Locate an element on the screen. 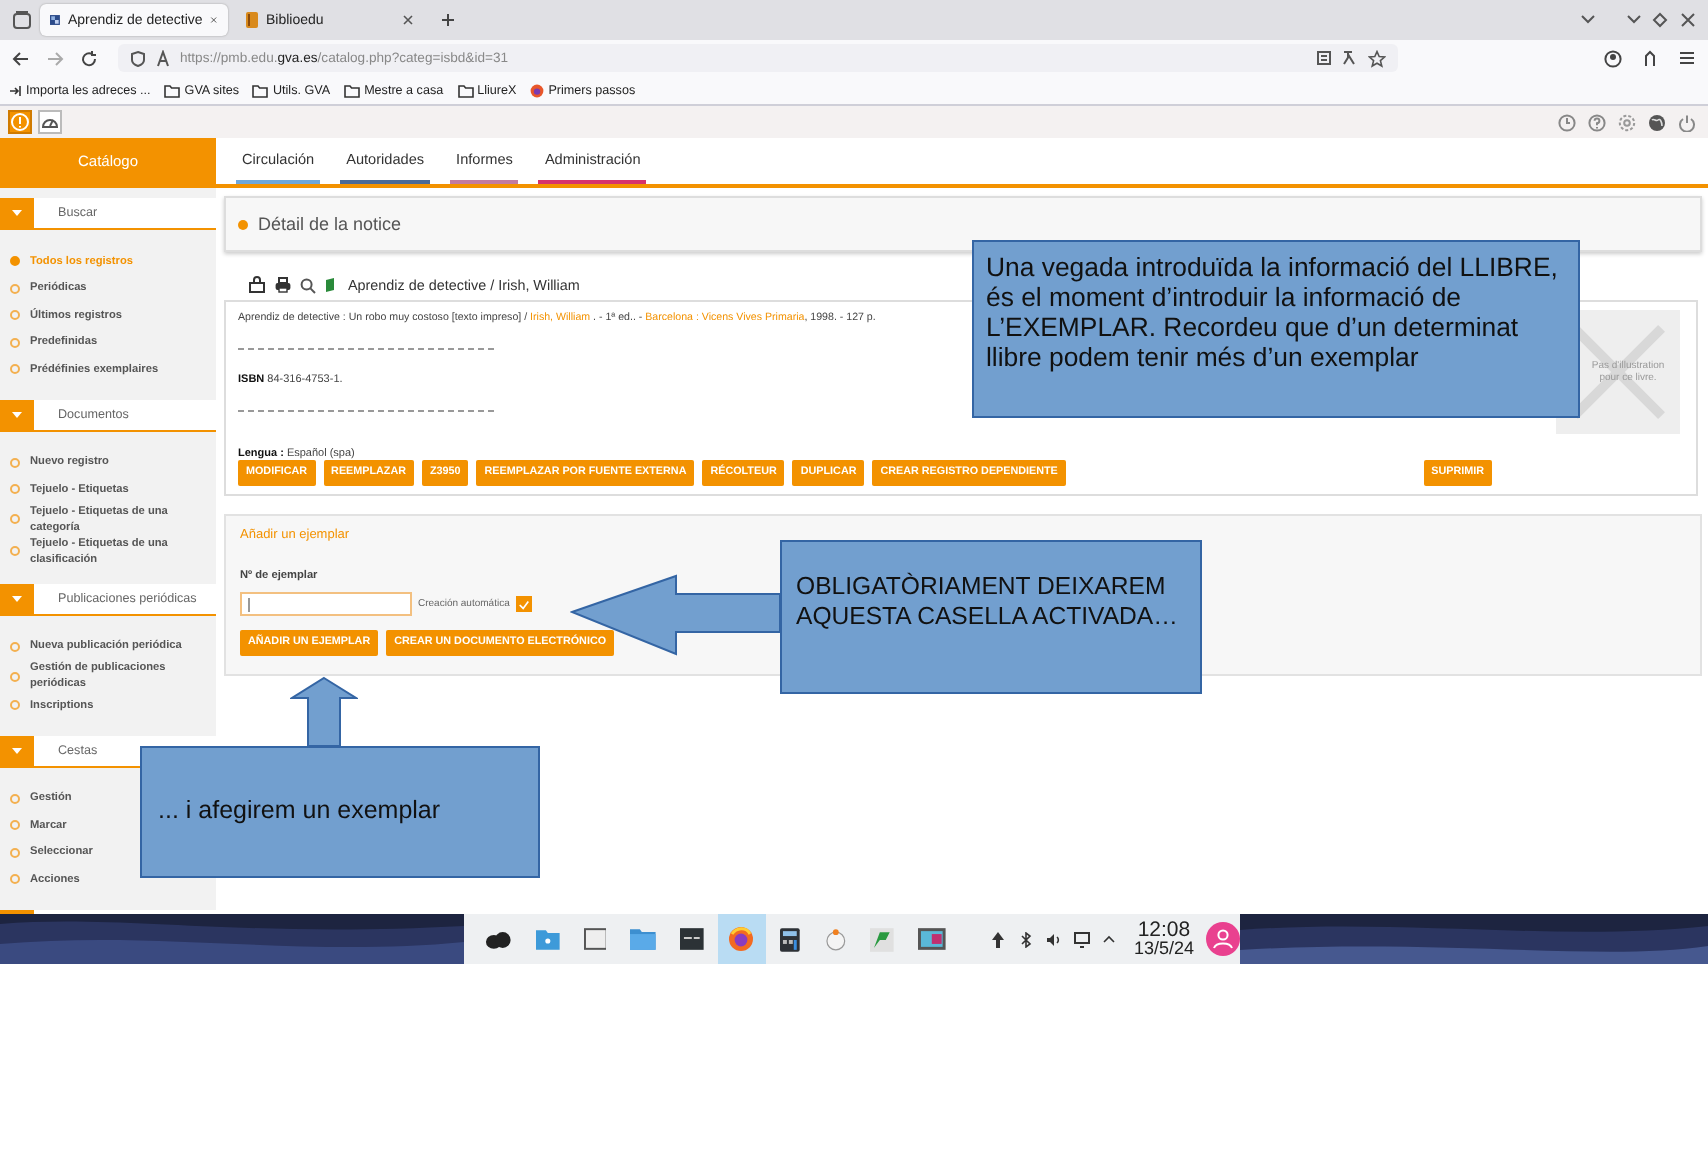 This screenshot has width=1708, height=1172. network-icon is located at coordinates (997, 939).